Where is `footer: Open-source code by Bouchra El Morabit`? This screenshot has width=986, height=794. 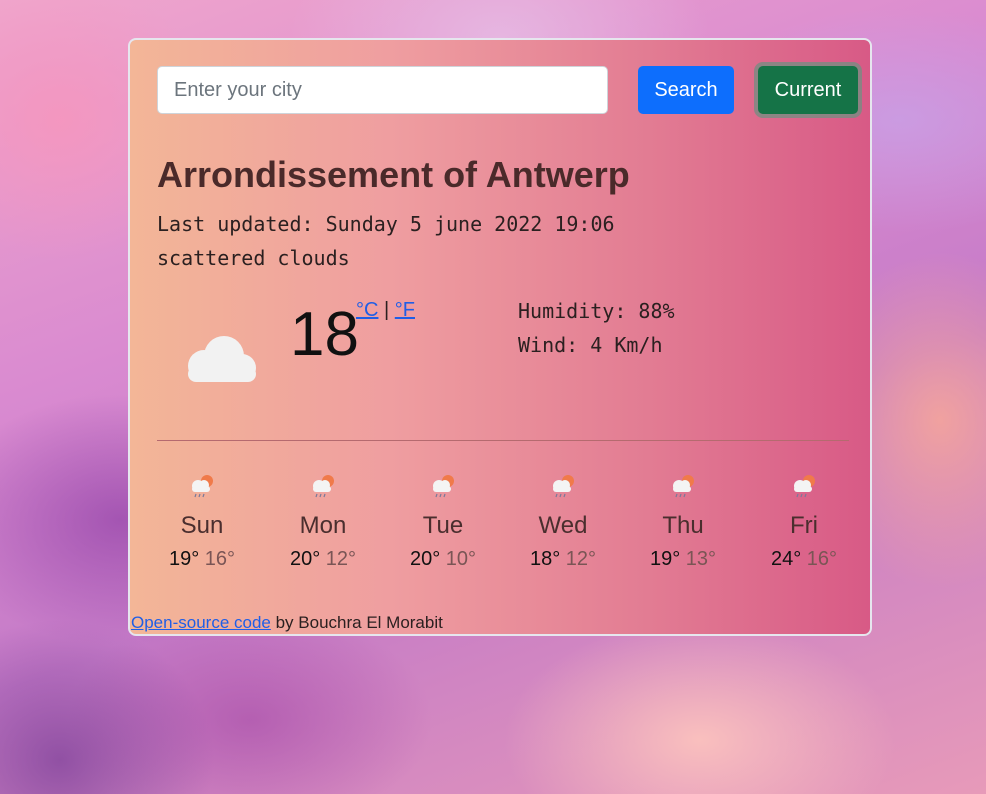
footer: Open-source code by Bouchra El Morabit is located at coordinates (287, 623).